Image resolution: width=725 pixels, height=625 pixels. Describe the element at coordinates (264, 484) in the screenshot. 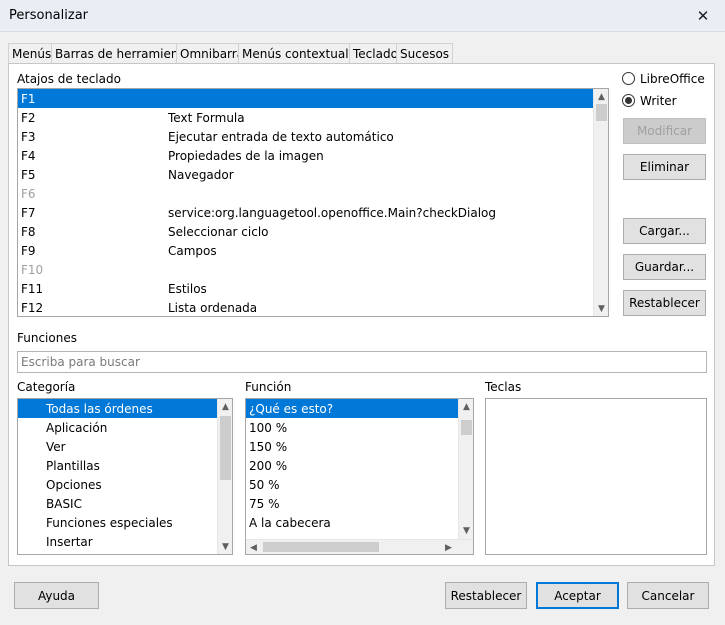

I see `funcion-item-label: 50 %` at that location.